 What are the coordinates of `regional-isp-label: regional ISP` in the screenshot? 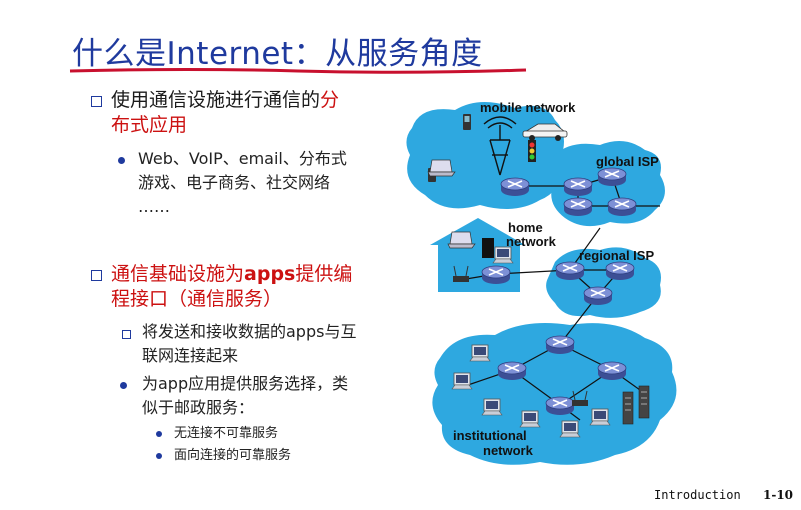 It's located at (616, 255).